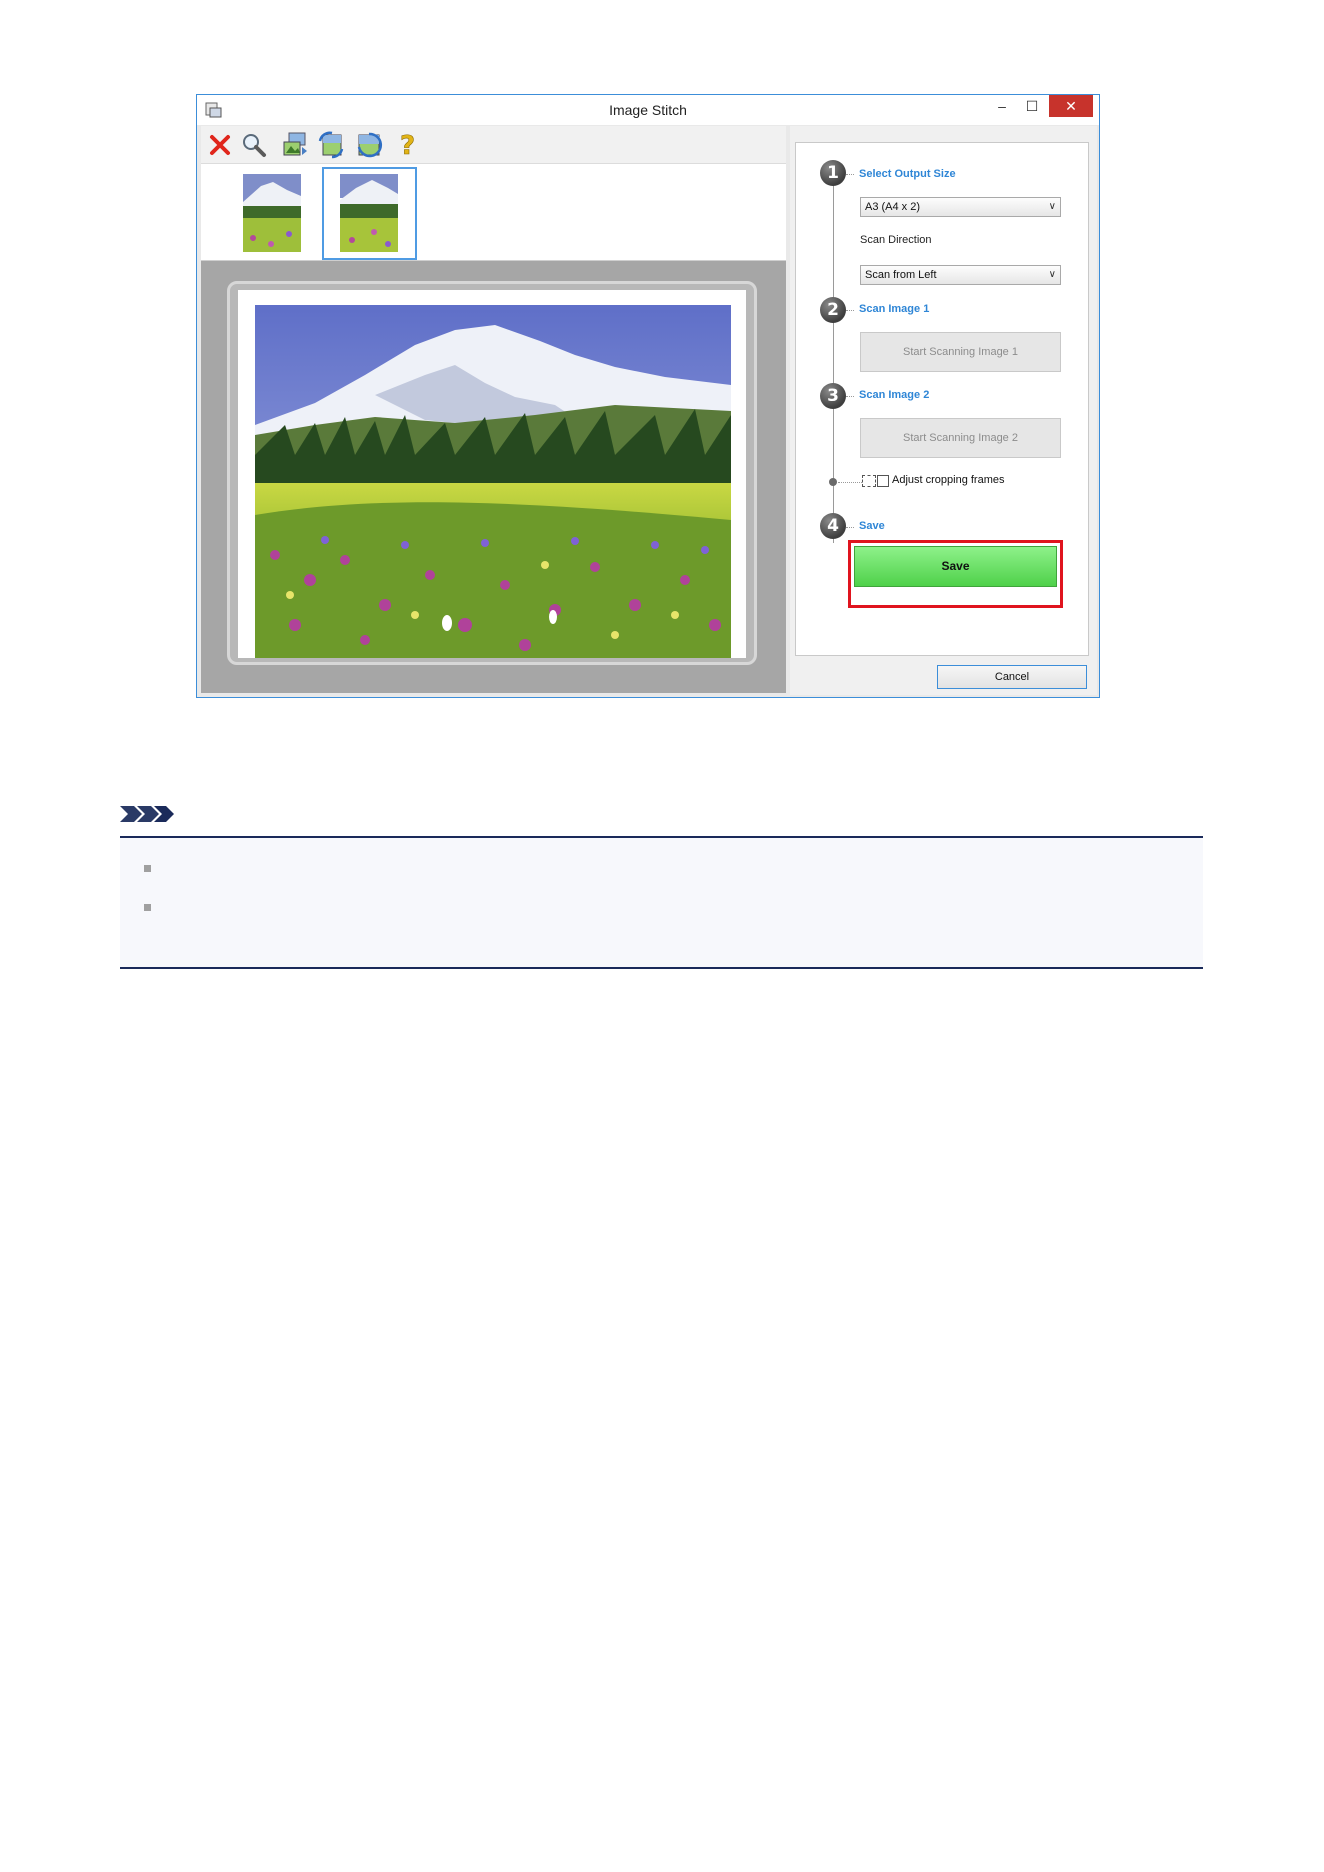 The image size is (1324, 1872). I want to click on flip-image-icon, so click(370, 145).